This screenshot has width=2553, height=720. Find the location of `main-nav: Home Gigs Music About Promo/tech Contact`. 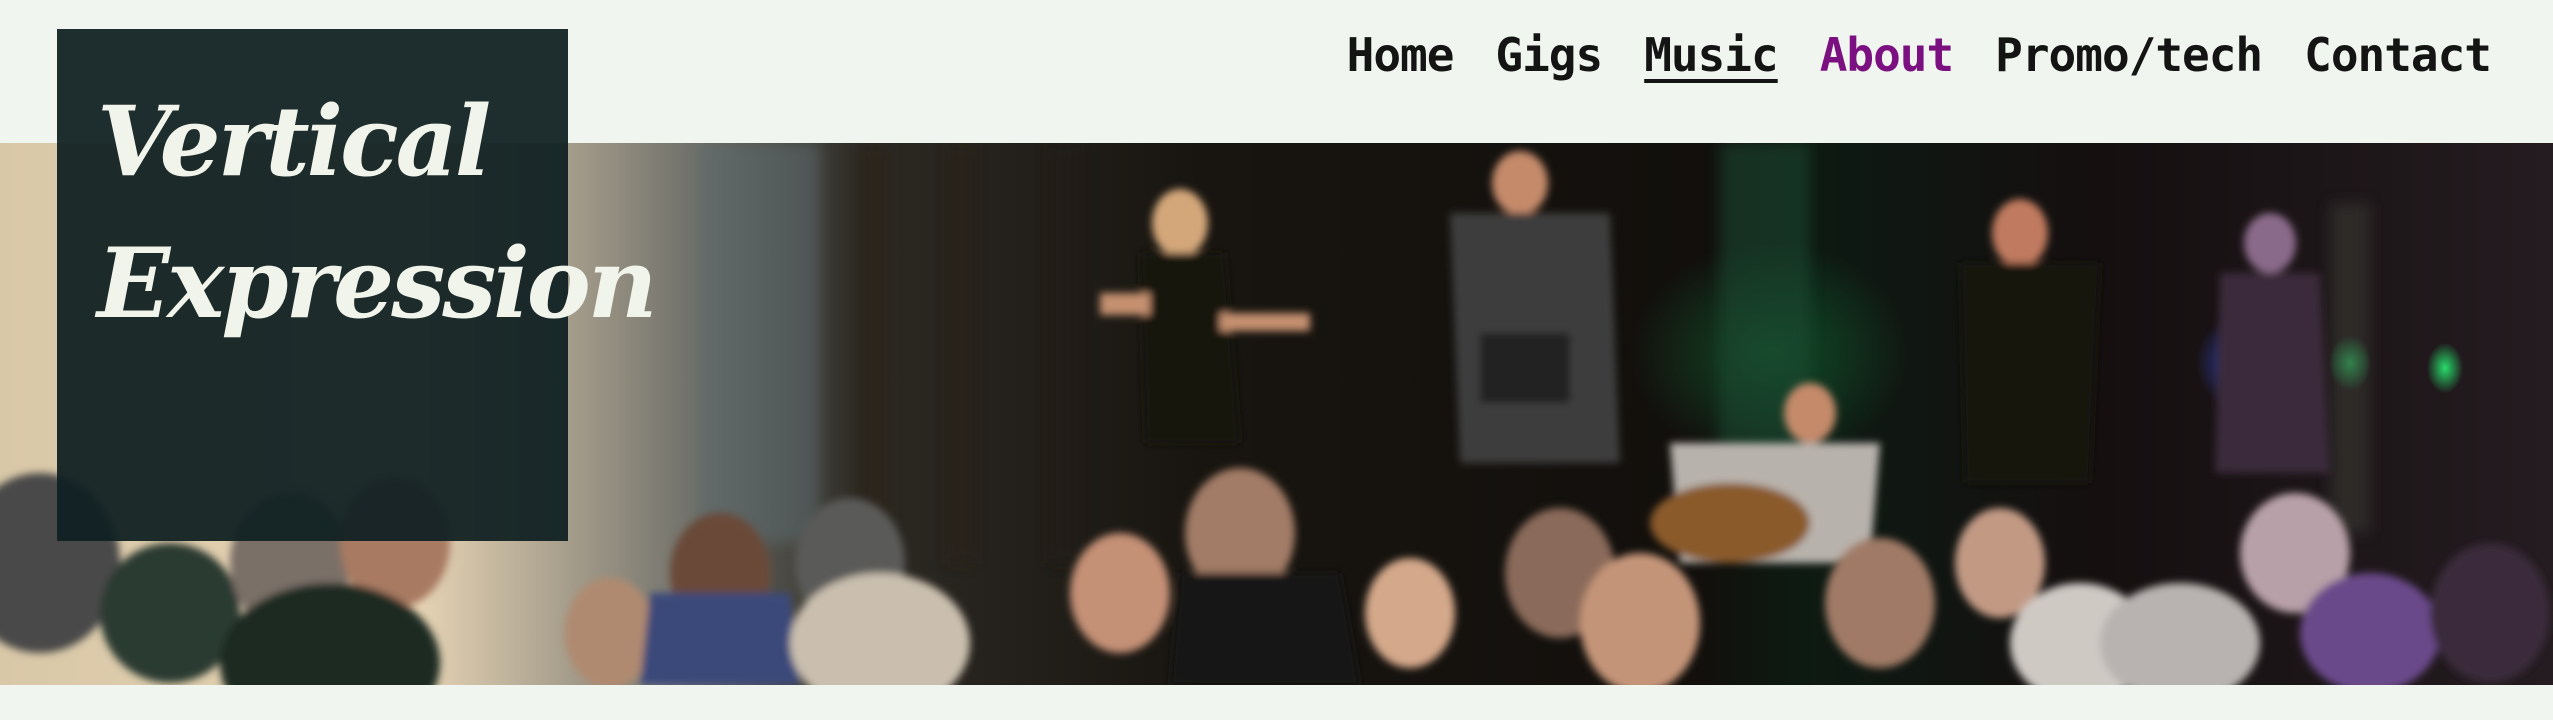

main-nav: Home Gigs Music About Promo/tech Contact is located at coordinates (1919, 55).